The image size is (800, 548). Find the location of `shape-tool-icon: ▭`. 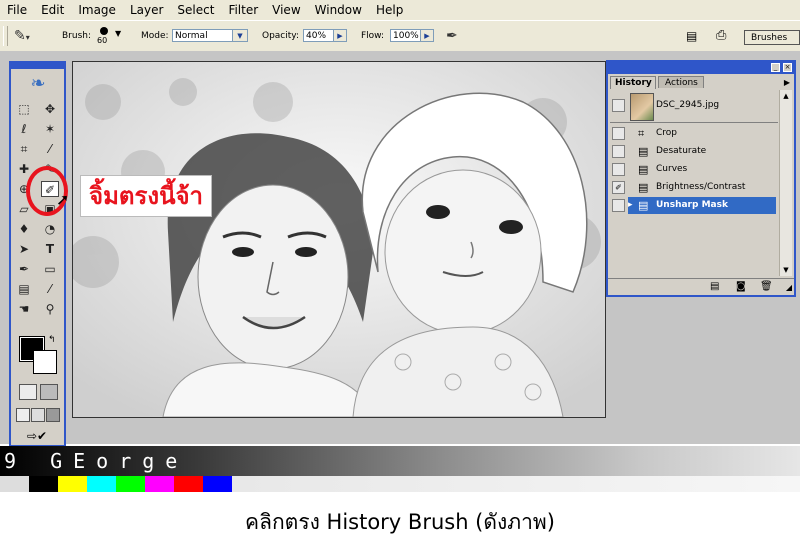

shape-tool-icon: ▭ is located at coordinates (50, 269).